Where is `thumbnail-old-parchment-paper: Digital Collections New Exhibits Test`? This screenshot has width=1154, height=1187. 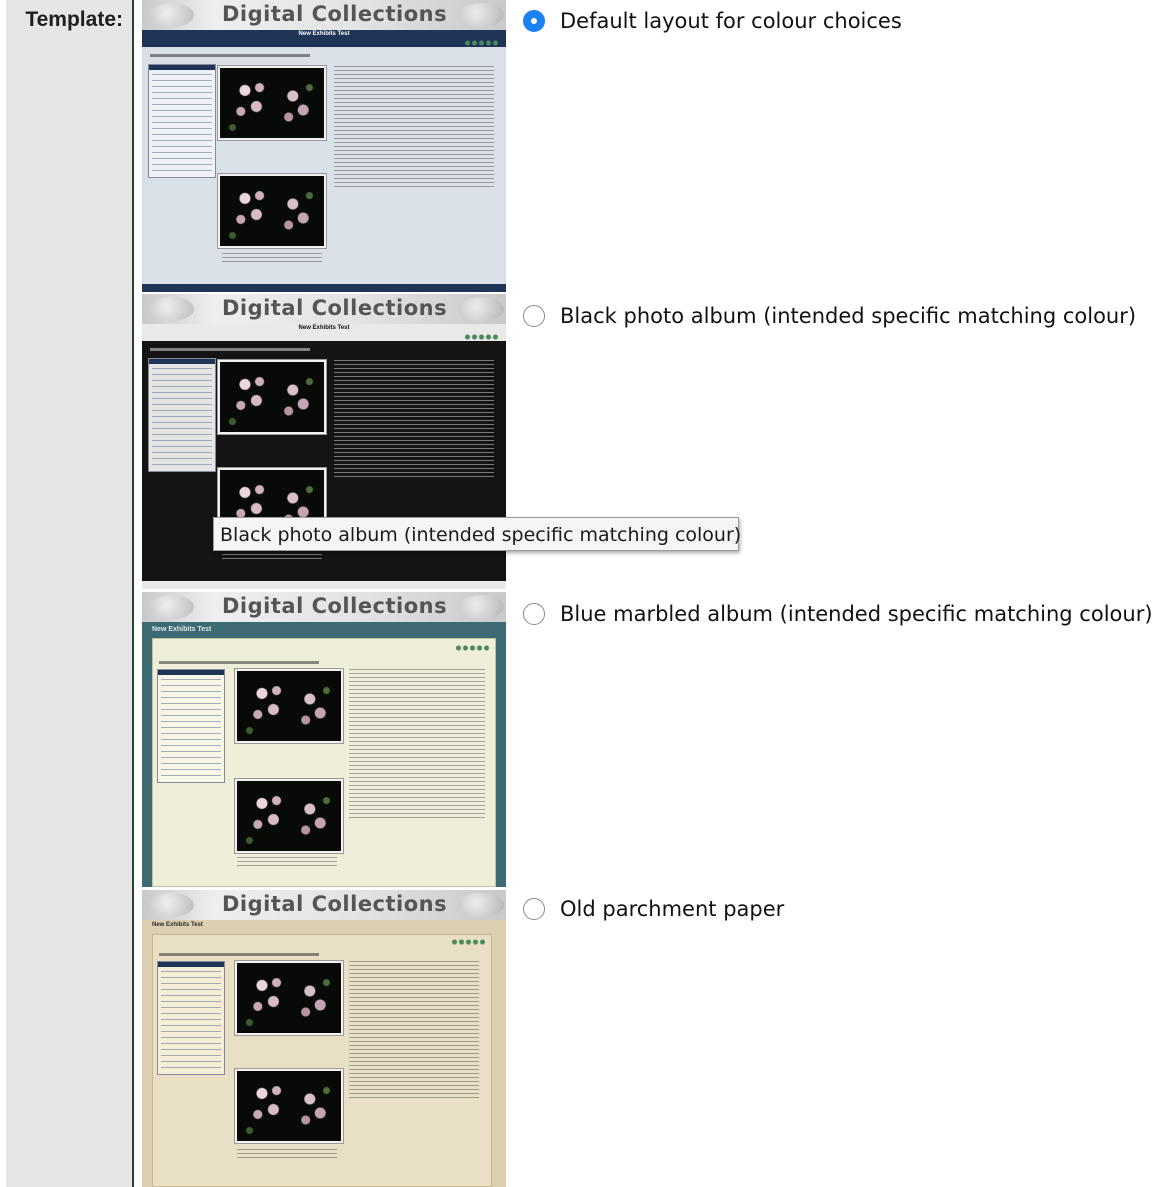 thumbnail-old-parchment-paper: Digital Collections New Exhibits Test is located at coordinates (324, 1038).